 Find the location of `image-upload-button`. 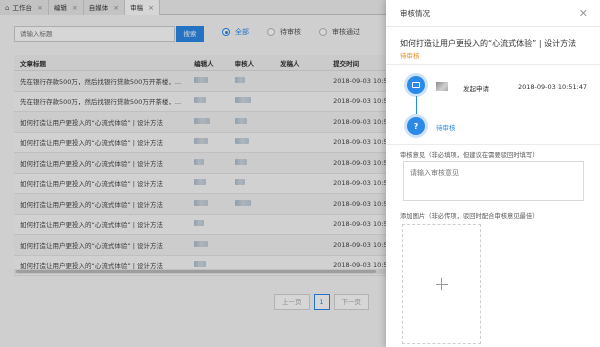

image-upload-button is located at coordinates (441, 284).